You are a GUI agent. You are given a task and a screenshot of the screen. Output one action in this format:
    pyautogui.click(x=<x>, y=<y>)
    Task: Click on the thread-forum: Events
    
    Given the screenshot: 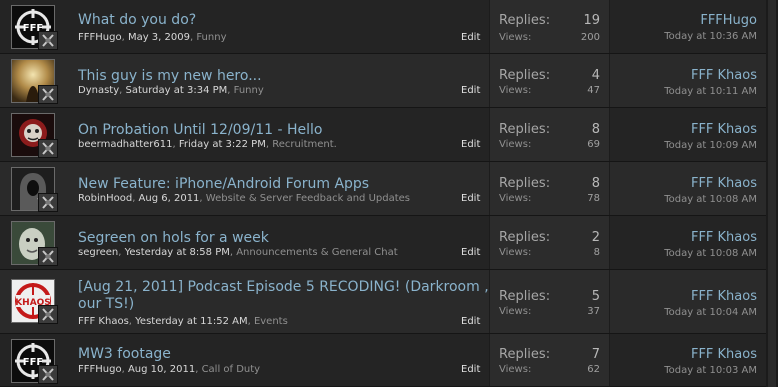 What is the action you would take?
    pyautogui.click(x=271, y=321)
    